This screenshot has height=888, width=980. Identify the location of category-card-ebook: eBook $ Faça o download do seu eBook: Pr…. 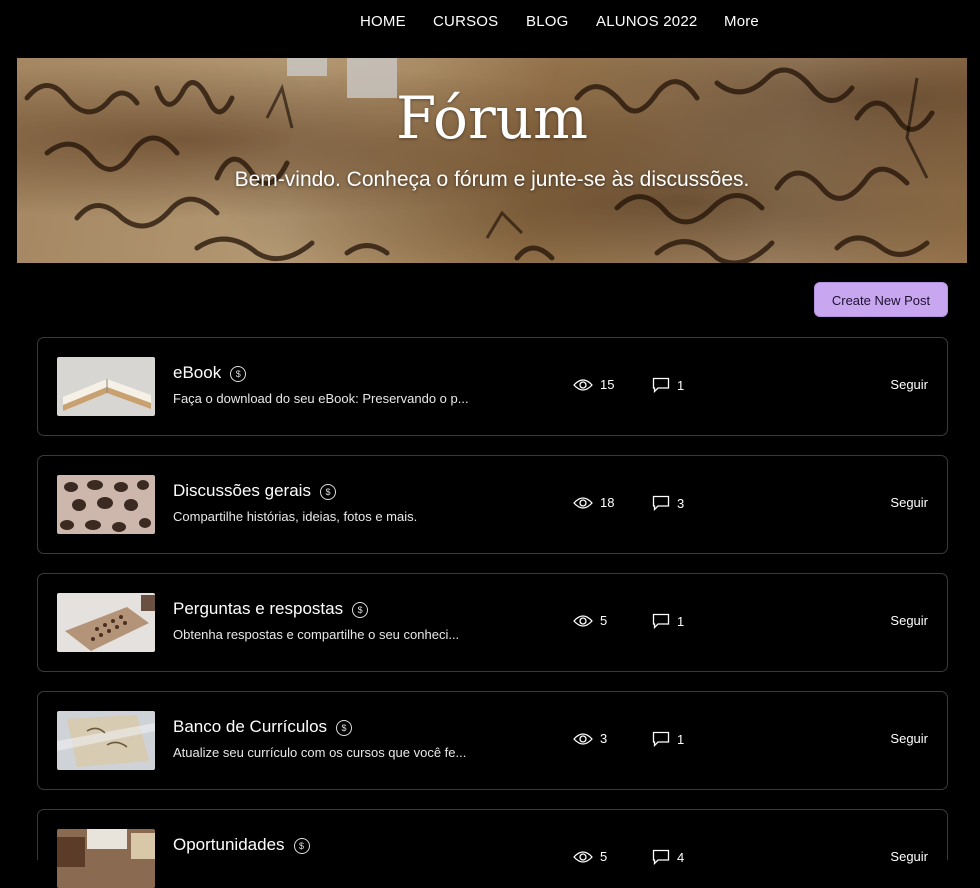
(492, 386).